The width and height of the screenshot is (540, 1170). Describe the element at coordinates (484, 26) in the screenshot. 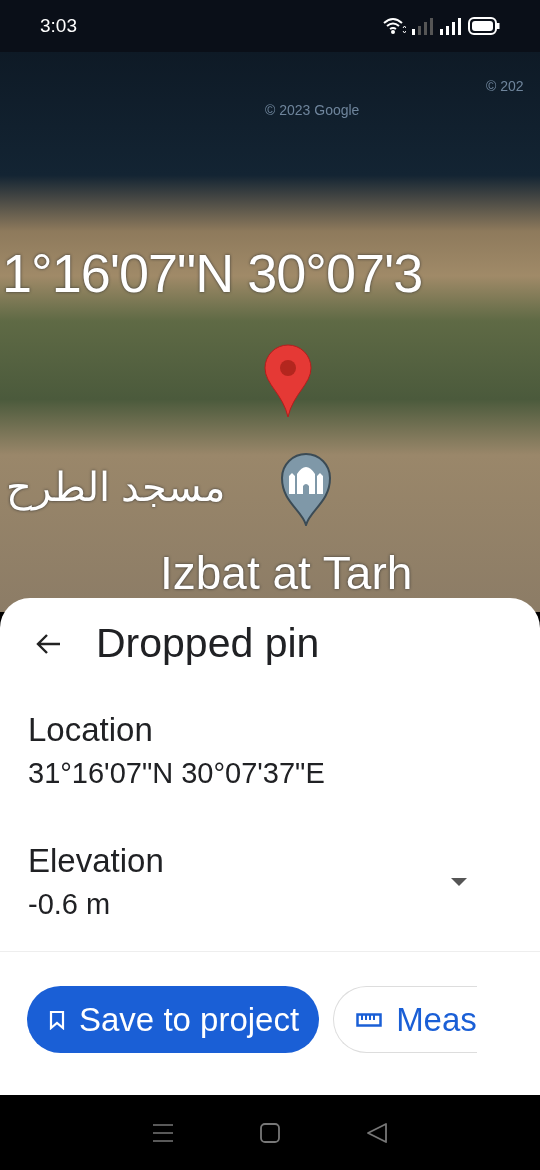

I see `battery-icon` at that location.